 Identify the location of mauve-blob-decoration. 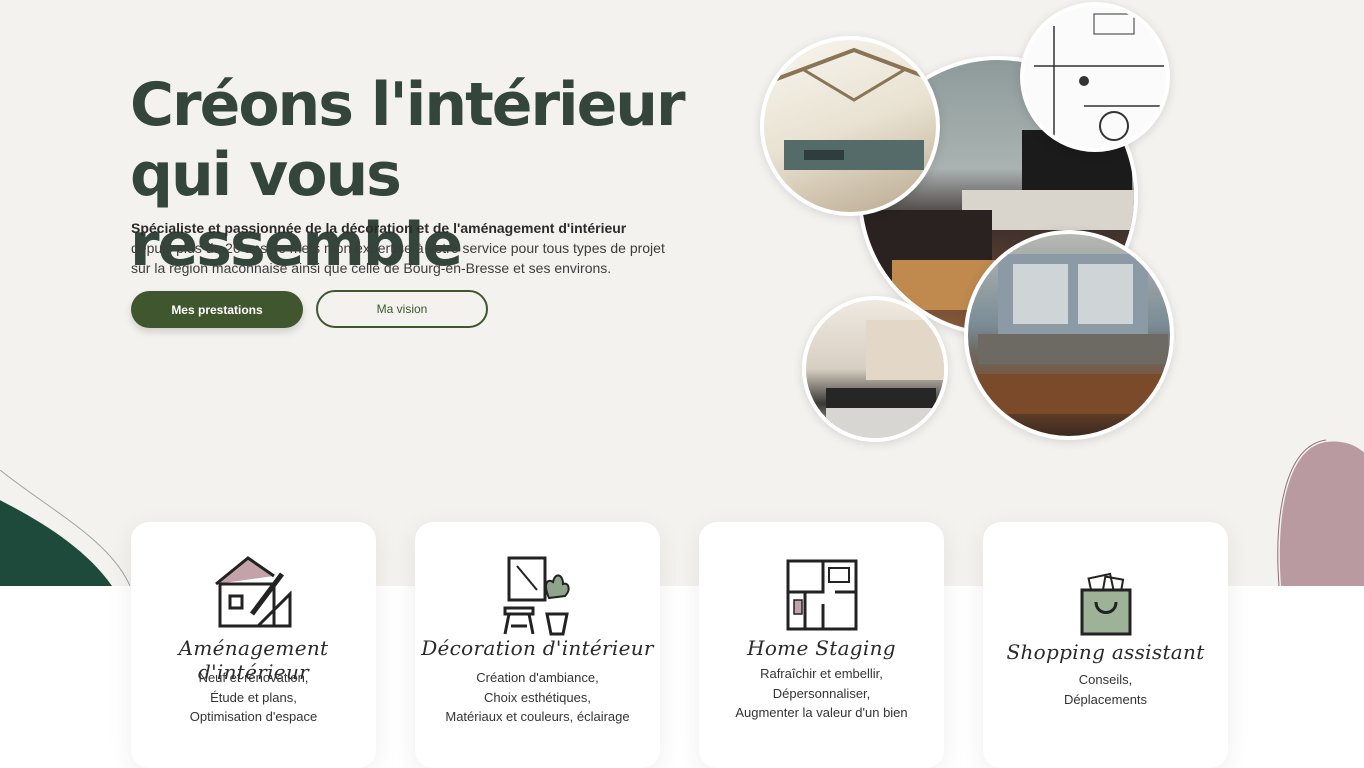
(1320, 512).